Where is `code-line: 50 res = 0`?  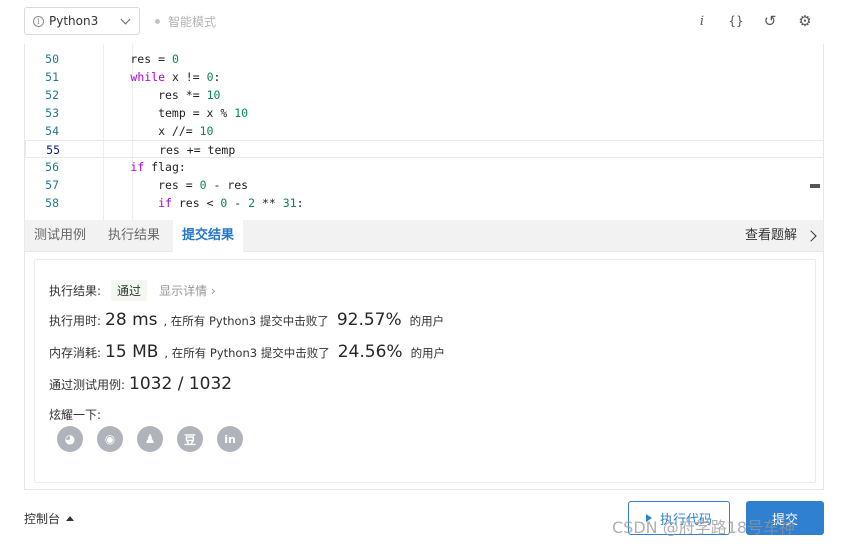
code-line: 50 res = 0 is located at coordinates (424, 59).